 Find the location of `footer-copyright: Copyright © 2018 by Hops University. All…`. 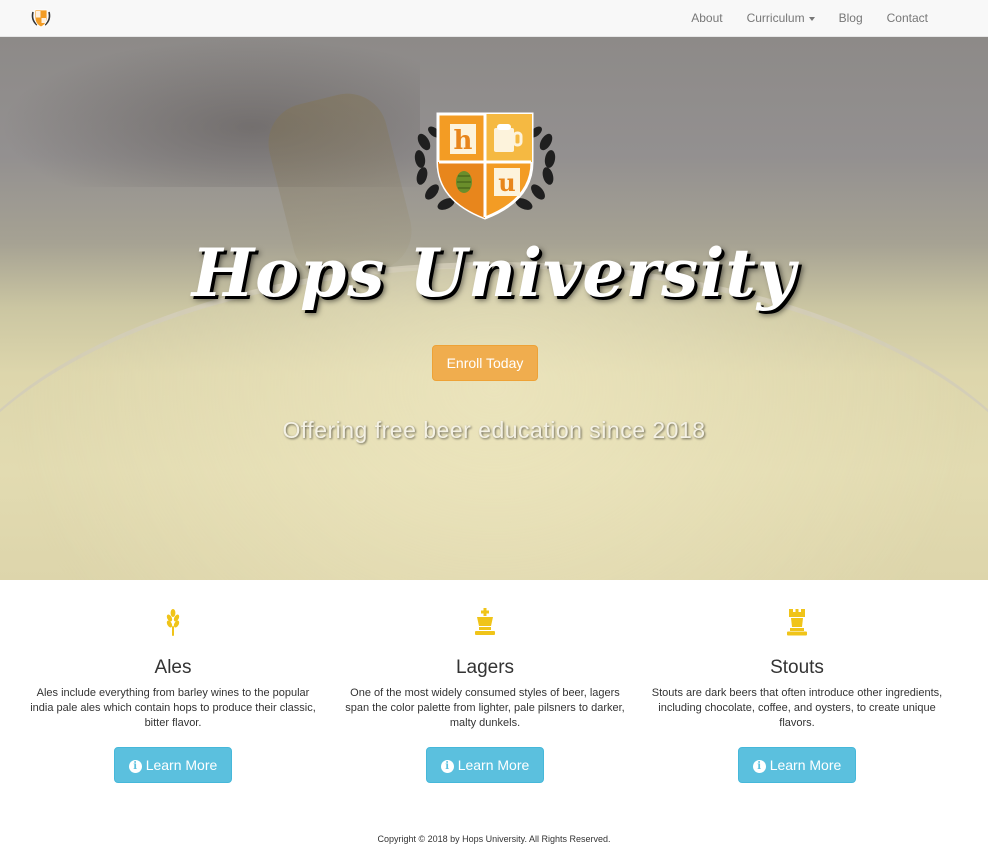

footer-copyright: Copyright © 2018 by Hops University. All… is located at coordinates (494, 839).